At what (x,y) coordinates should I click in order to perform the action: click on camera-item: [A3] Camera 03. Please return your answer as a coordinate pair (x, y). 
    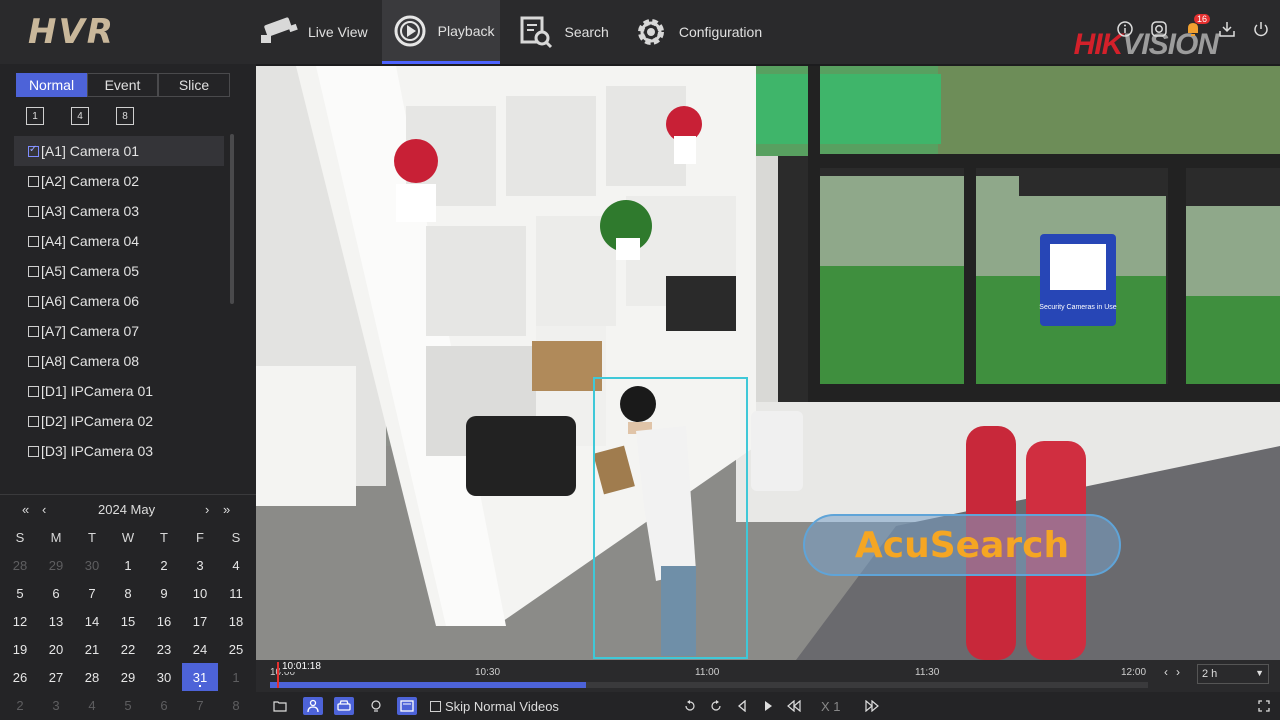
    Looking at the image, I should click on (119, 211).